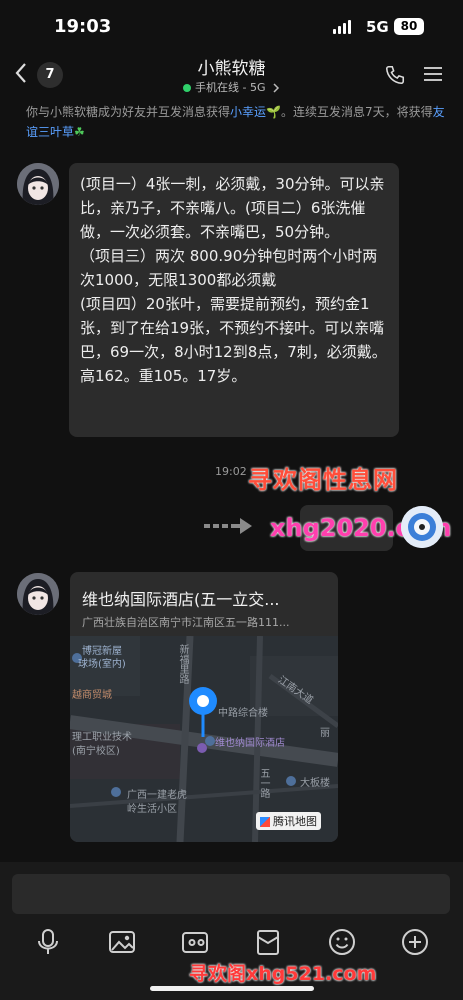 The image size is (463, 1000). What do you see at coordinates (182, 664) in the screenshot?
I see `map-label: 新福里路` at bounding box center [182, 664].